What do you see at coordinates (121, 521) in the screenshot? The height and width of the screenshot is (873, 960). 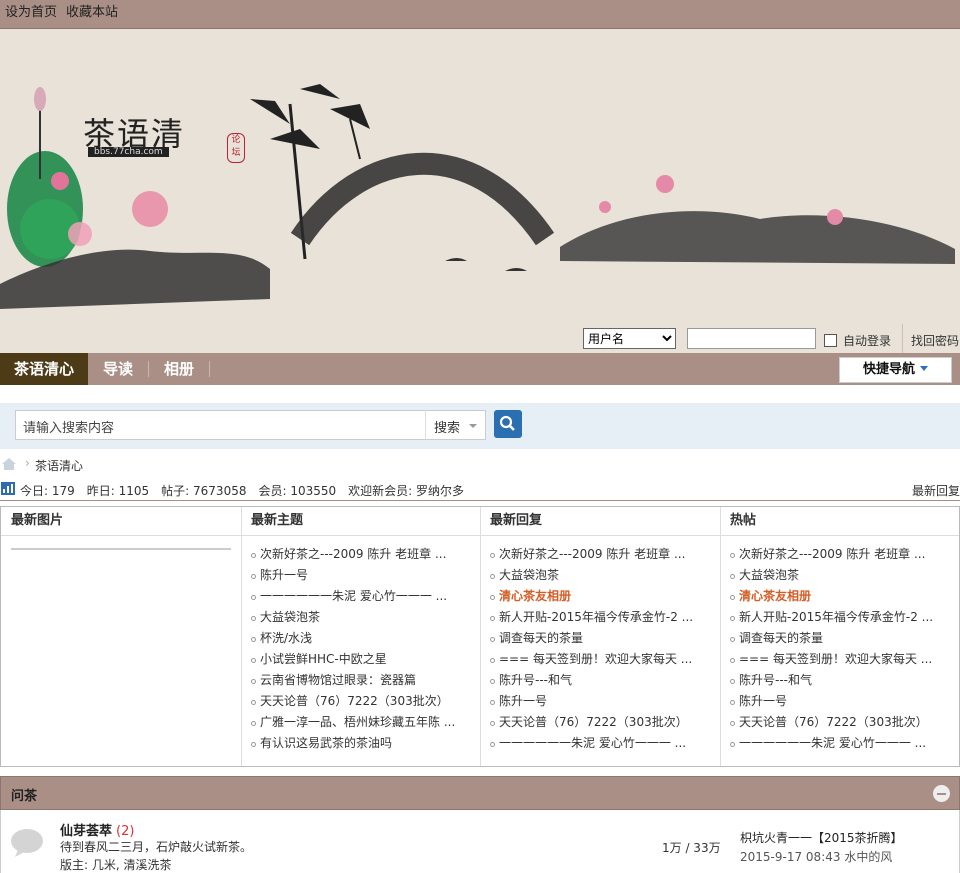 I see `column-title: 最新图片` at bounding box center [121, 521].